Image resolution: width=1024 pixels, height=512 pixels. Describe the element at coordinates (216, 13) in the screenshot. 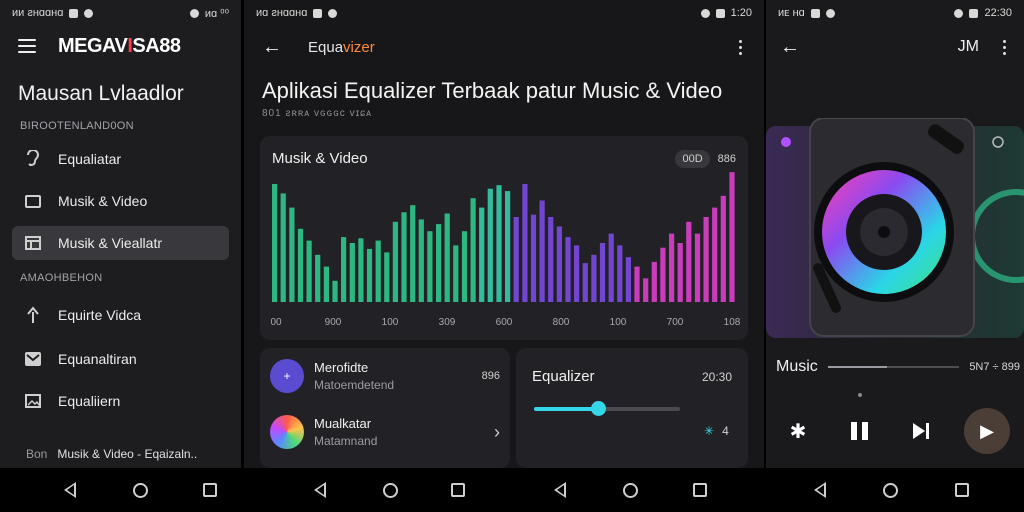

I see `status-right-text: ᴎɑ ⁰⁰` at that location.